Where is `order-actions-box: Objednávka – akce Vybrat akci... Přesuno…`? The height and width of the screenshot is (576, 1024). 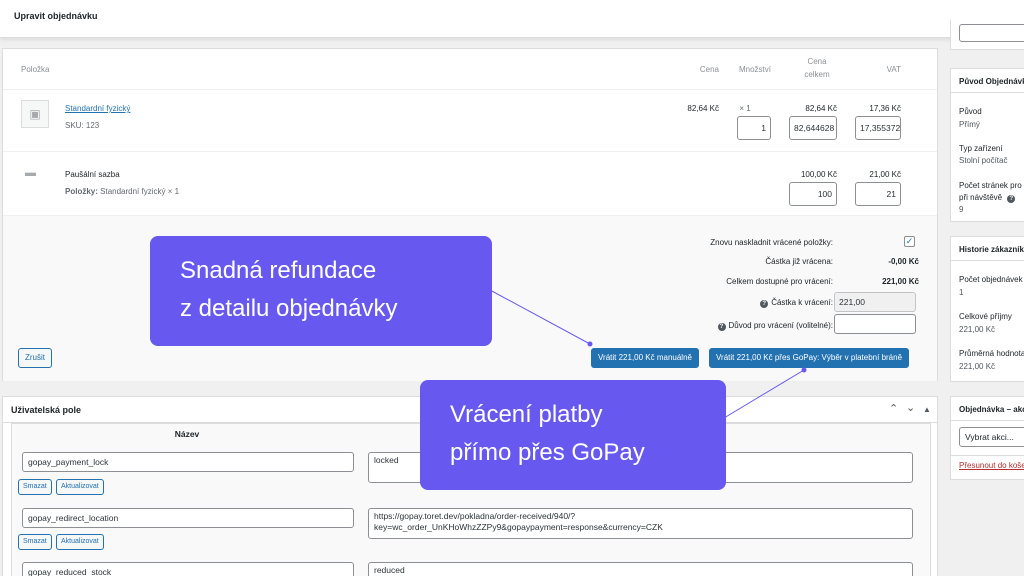
order-actions-box: Objednávka – akce Vybrat akci... Přesuno… is located at coordinates (987, 438).